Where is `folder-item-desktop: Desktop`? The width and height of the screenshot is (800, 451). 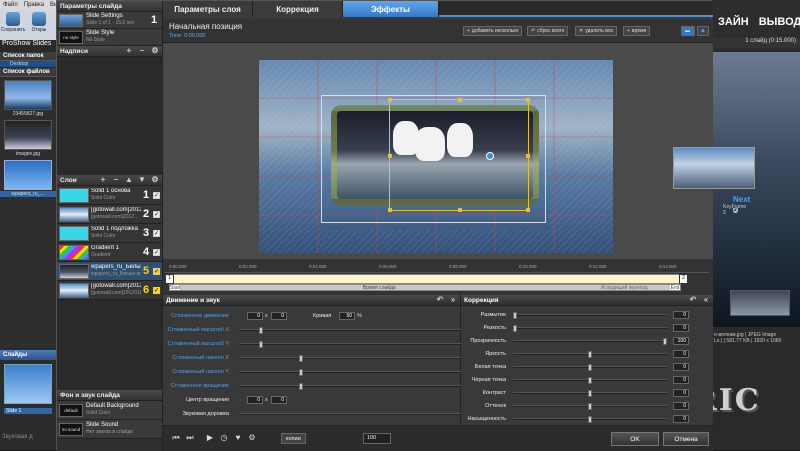
folder-item-desktop: Desktop is located at coordinates (28, 64).